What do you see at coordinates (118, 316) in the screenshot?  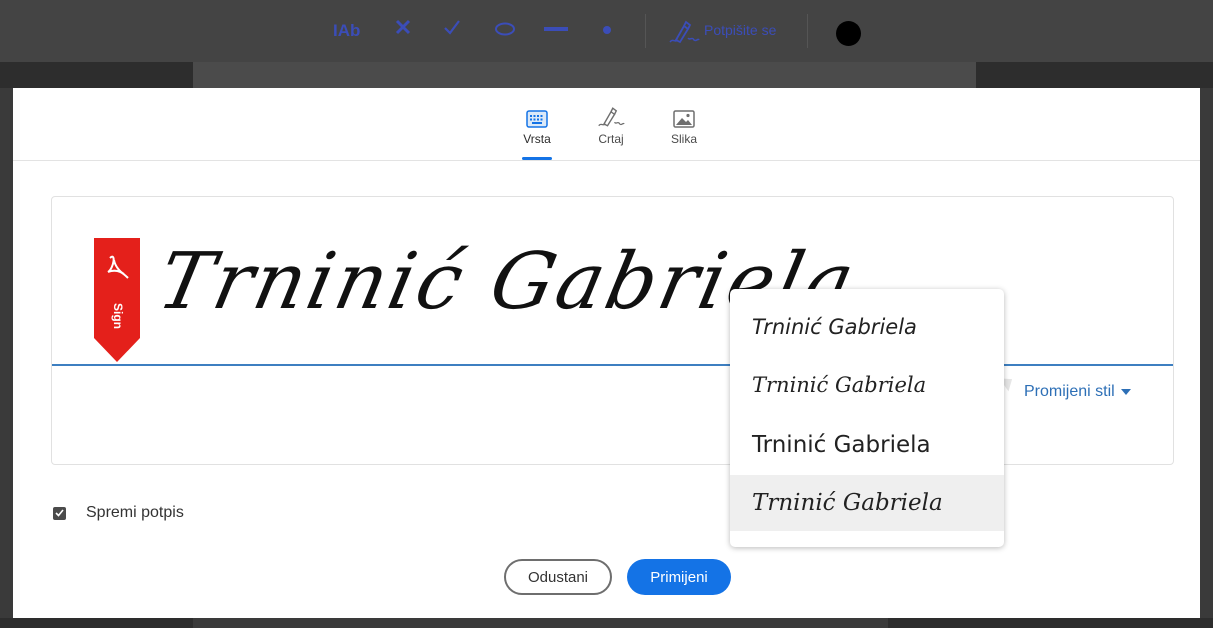 I see `sign-tag-label: Sign` at bounding box center [118, 316].